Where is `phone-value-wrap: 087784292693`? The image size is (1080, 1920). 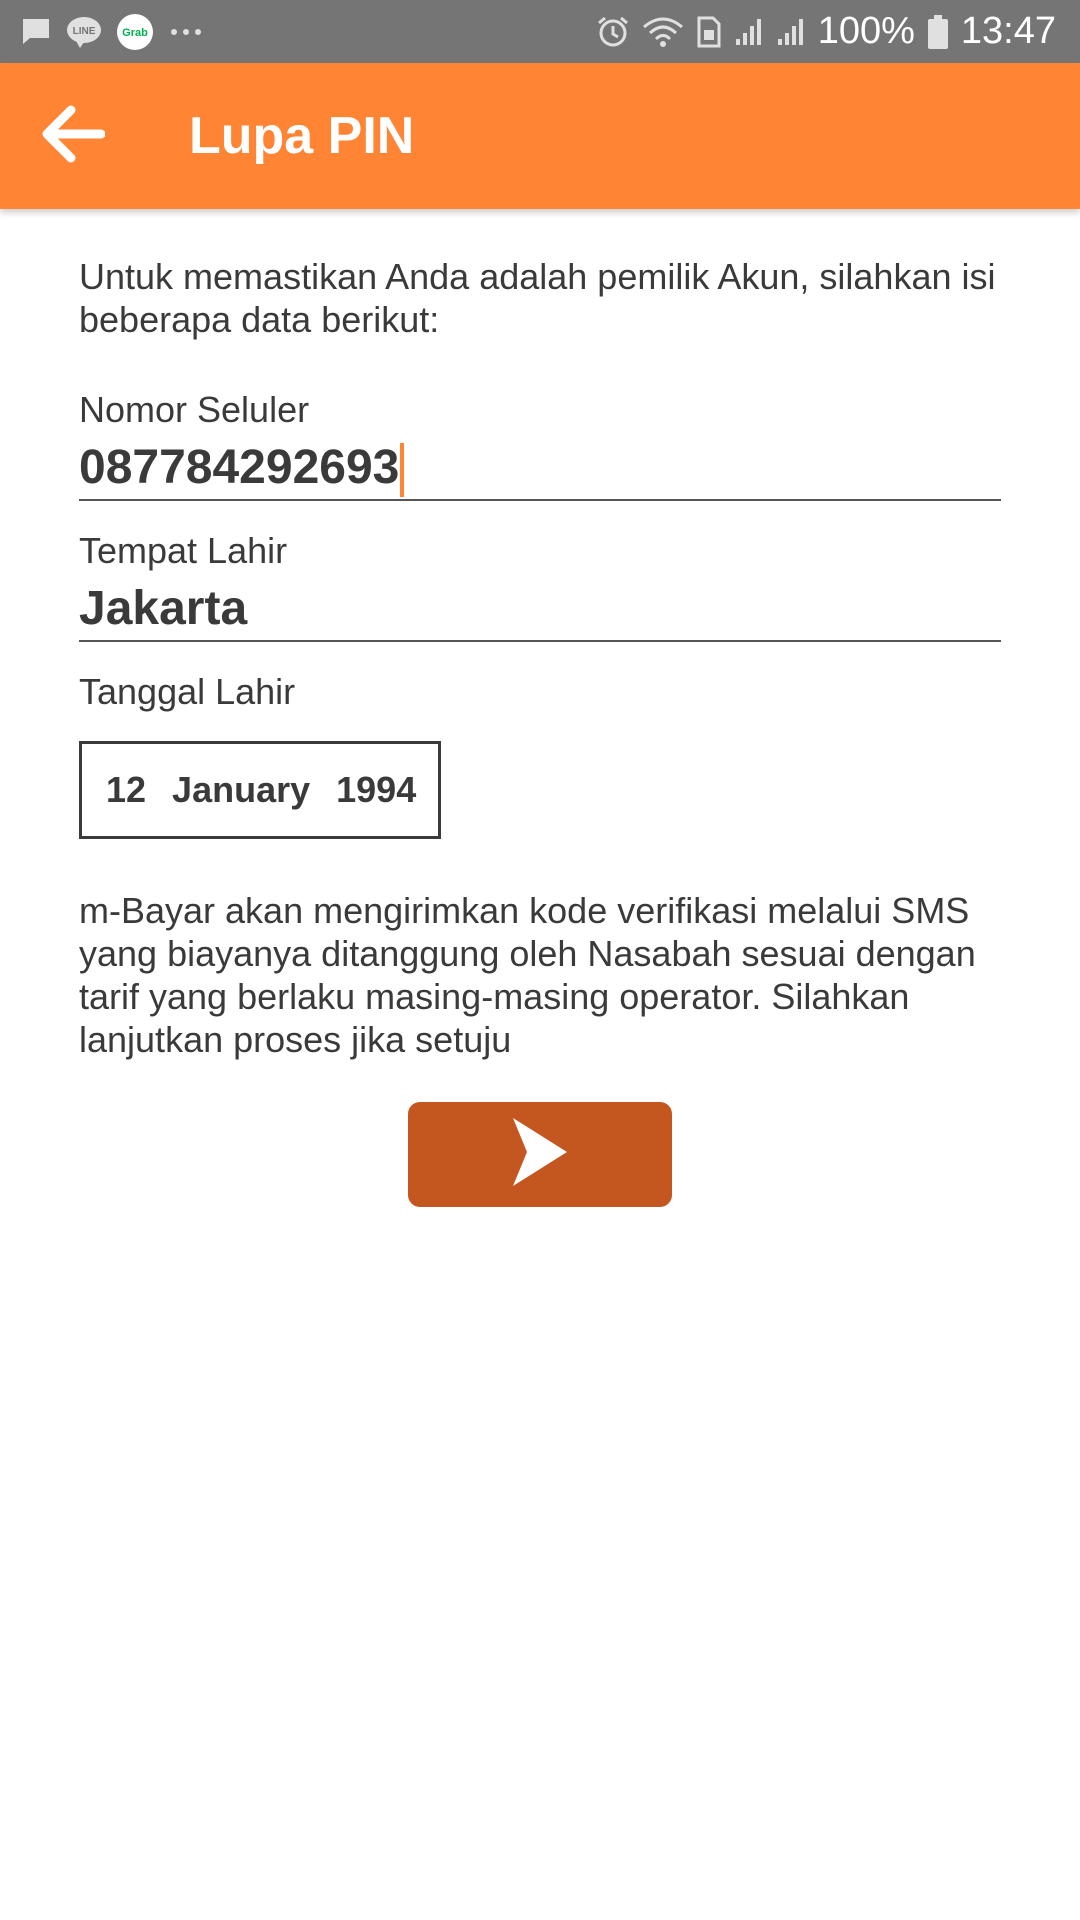
phone-value-wrap: 087784292693 is located at coordinates (242, 468).